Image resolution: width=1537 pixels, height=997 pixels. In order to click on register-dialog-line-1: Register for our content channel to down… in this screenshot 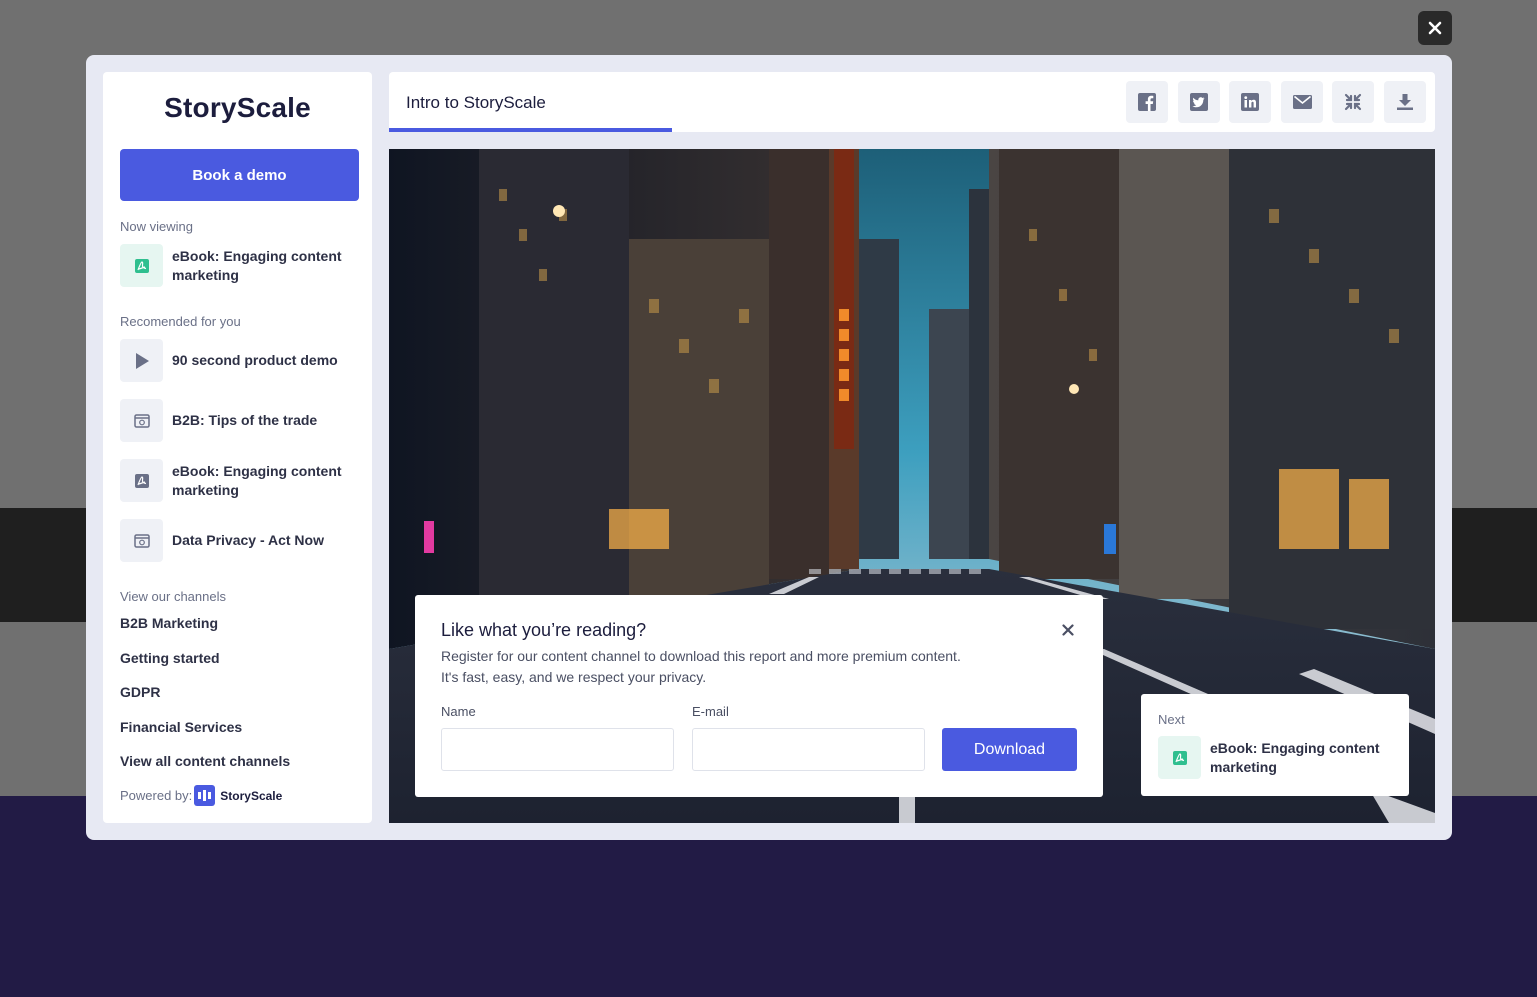, I will do `click(701, 656)`.